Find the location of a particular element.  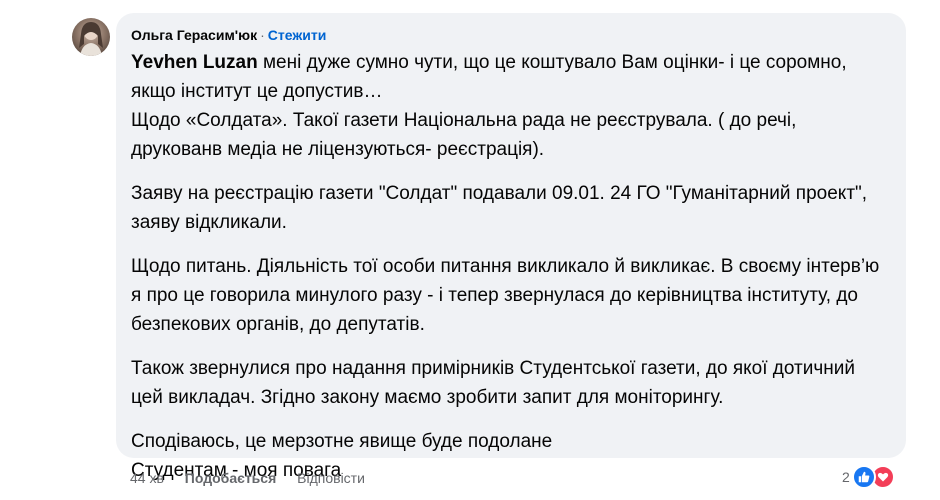

timestamp: 44 хв is located at coordinates (147, 478).